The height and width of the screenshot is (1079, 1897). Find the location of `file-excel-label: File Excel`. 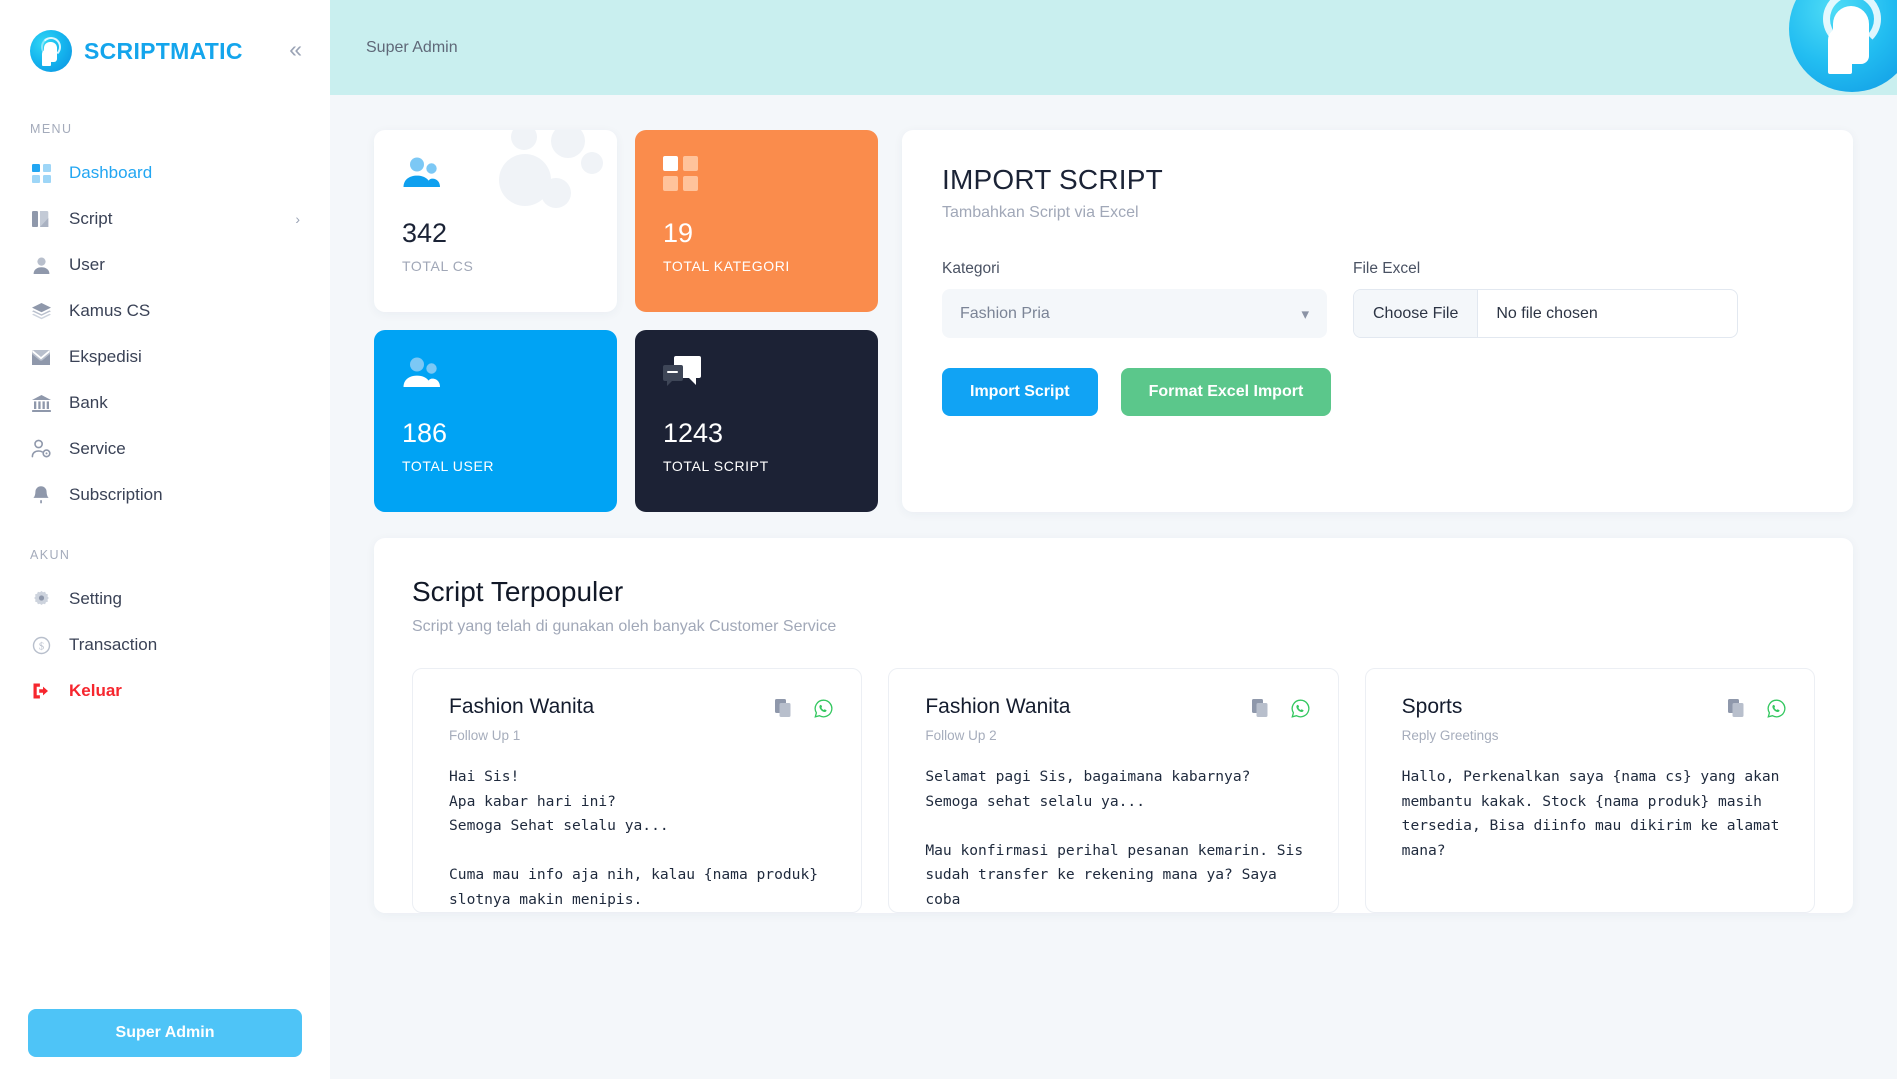

file-excel-label: File Excel is located at coordinates (1387, 268).